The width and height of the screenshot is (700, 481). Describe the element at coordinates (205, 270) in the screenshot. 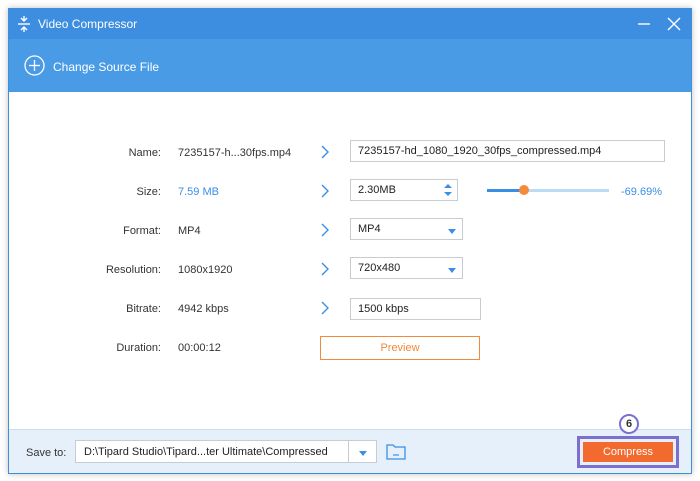

I see `source-resolution-value: 1080x1920` at that location.